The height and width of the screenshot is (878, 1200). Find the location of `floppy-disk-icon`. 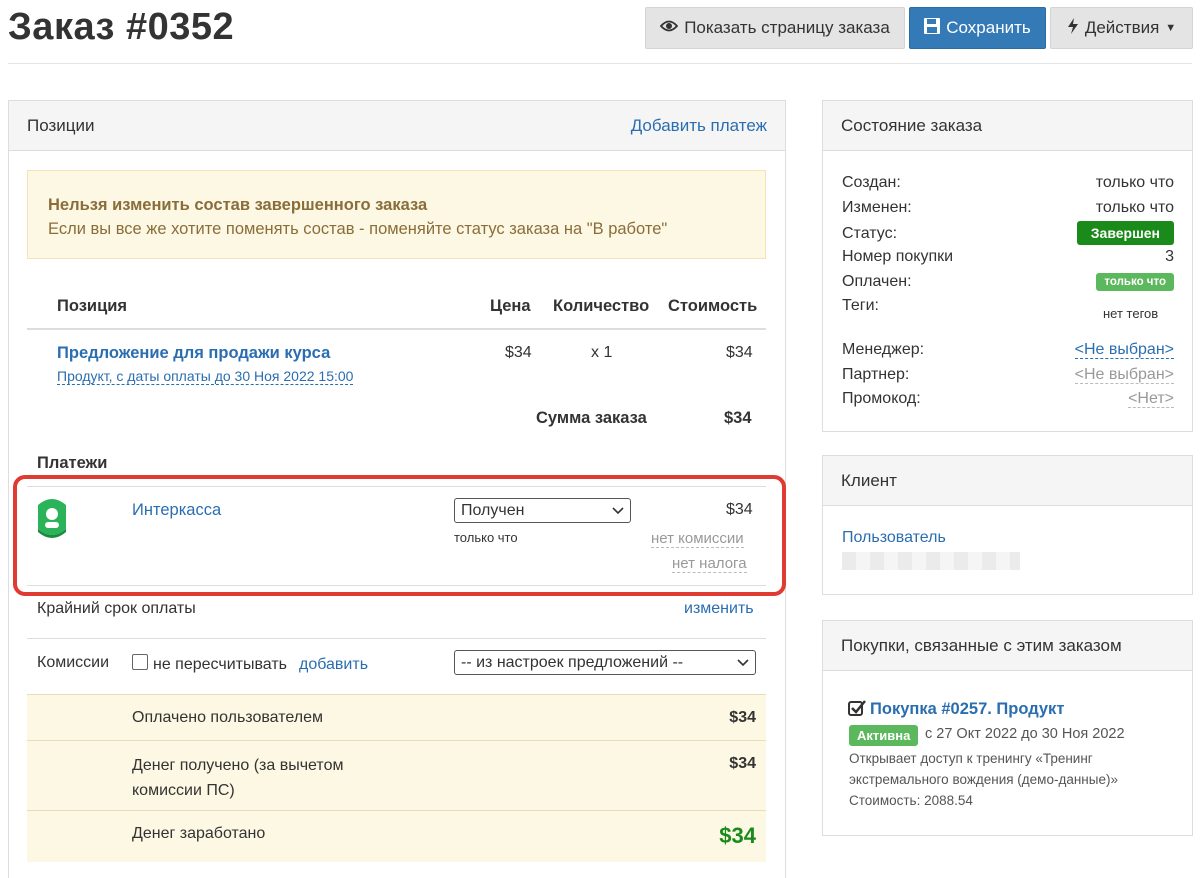

floppy-disk-icon is located at coordinates (932, 28).